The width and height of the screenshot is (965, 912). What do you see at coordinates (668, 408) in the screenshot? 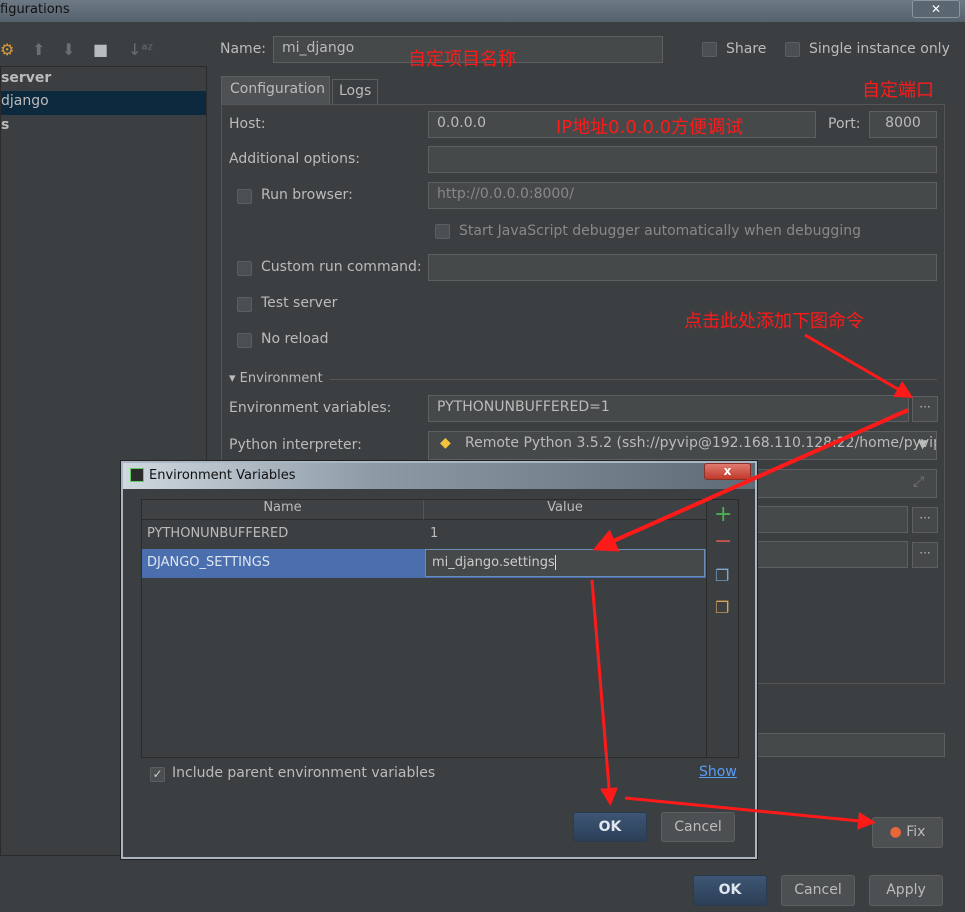
I see `env-vars-input: PYTHONUNBUFFERED=1` at bounding box center [668, 408].